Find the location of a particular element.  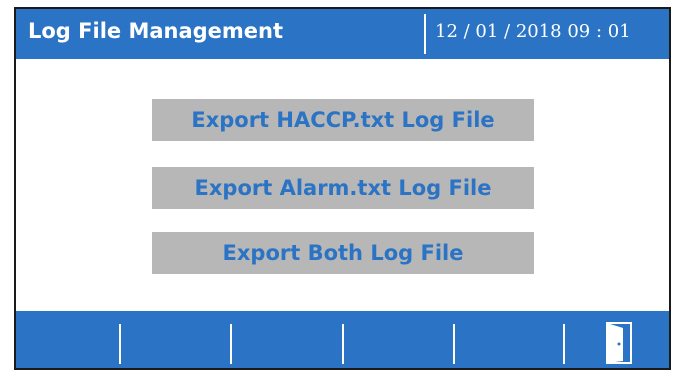

export-both-button: Export Both Log File is located at coordinates (343, 253).